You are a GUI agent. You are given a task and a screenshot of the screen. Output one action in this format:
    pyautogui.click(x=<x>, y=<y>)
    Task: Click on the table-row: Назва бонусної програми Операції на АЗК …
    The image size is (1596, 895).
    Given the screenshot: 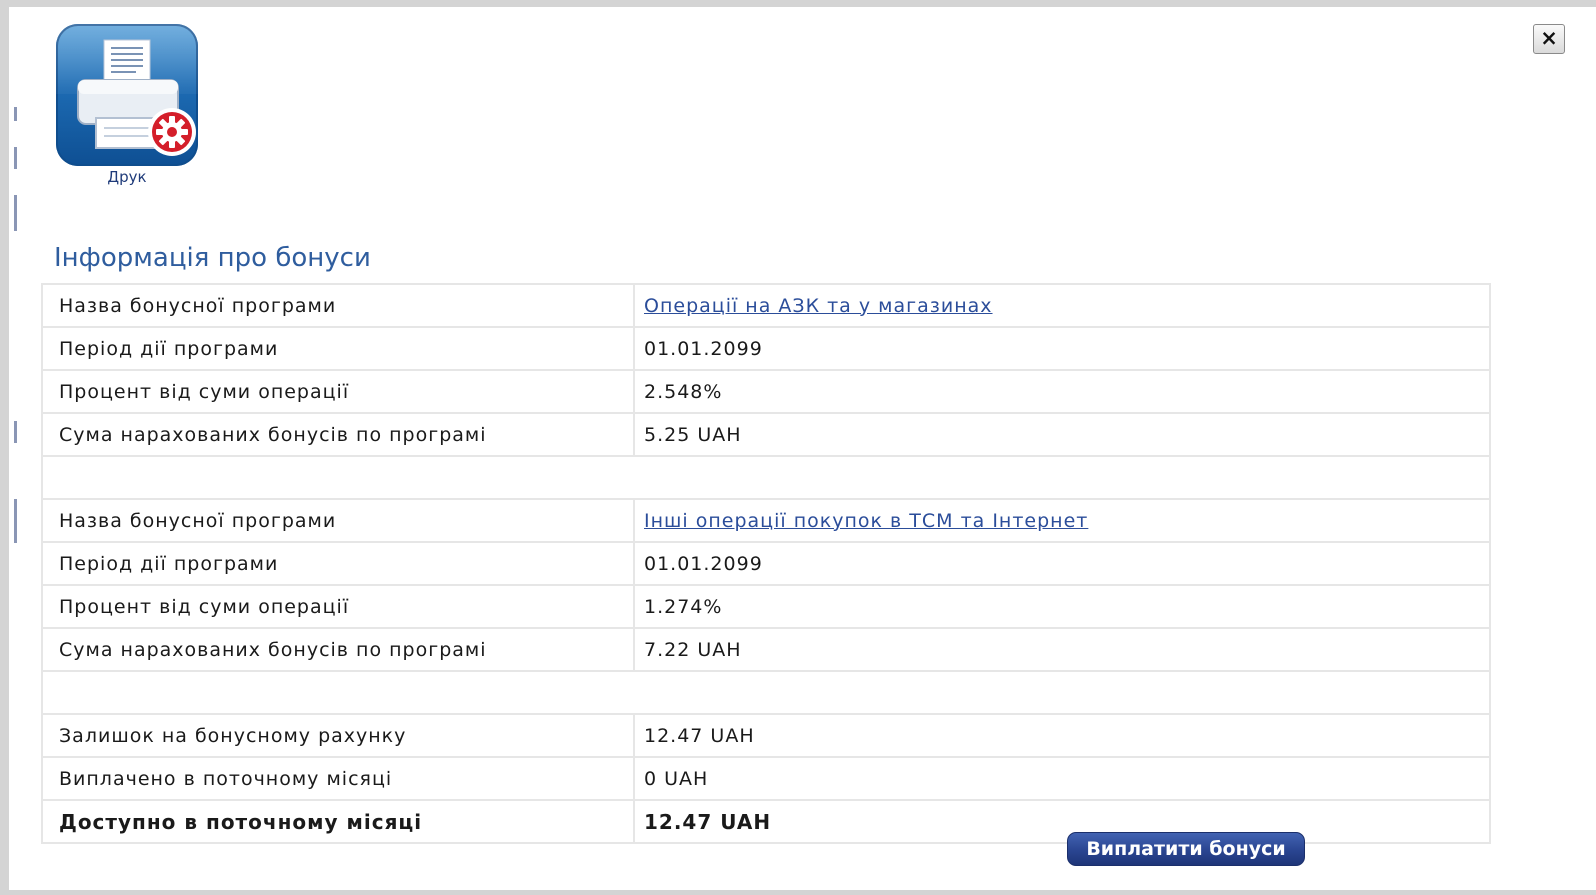 What is the action you would take?
    pyautogui.click(x=766, y=305)
    